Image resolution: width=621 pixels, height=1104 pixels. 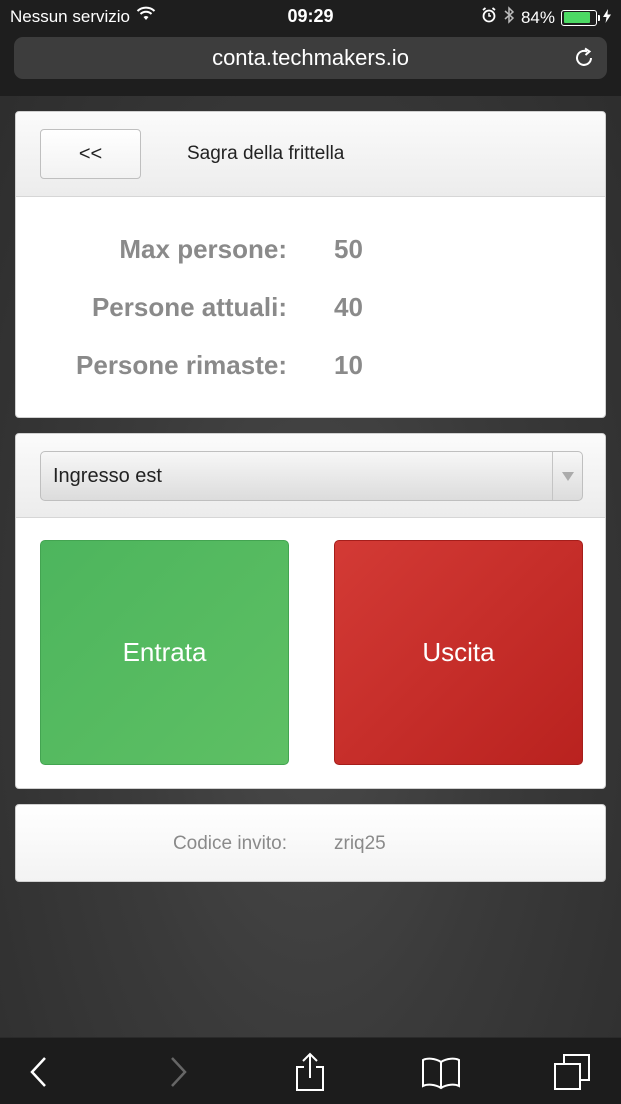 What do you see at coordinates (181, 365) in the screenshot?
I see `stat-label: Persone rimaste:` at bounding box center [181, 365].